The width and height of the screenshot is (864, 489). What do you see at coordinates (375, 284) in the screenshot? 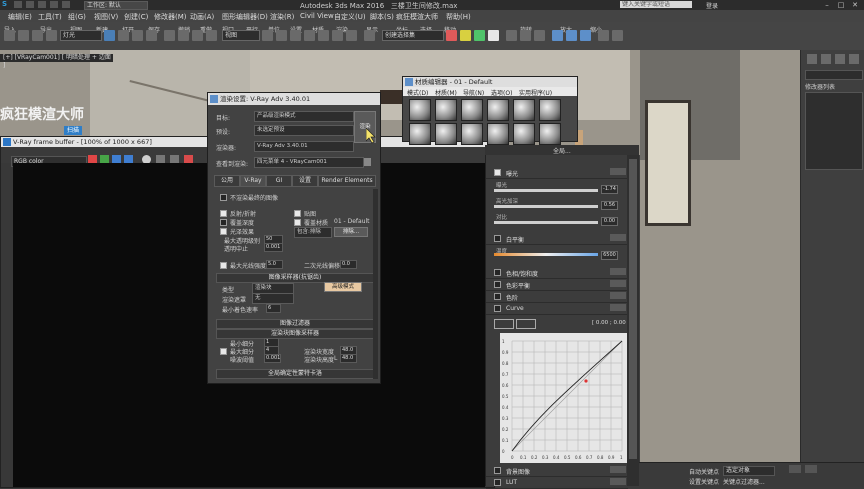
I see `rs-scrollbar` at bounding box center [375, 284].